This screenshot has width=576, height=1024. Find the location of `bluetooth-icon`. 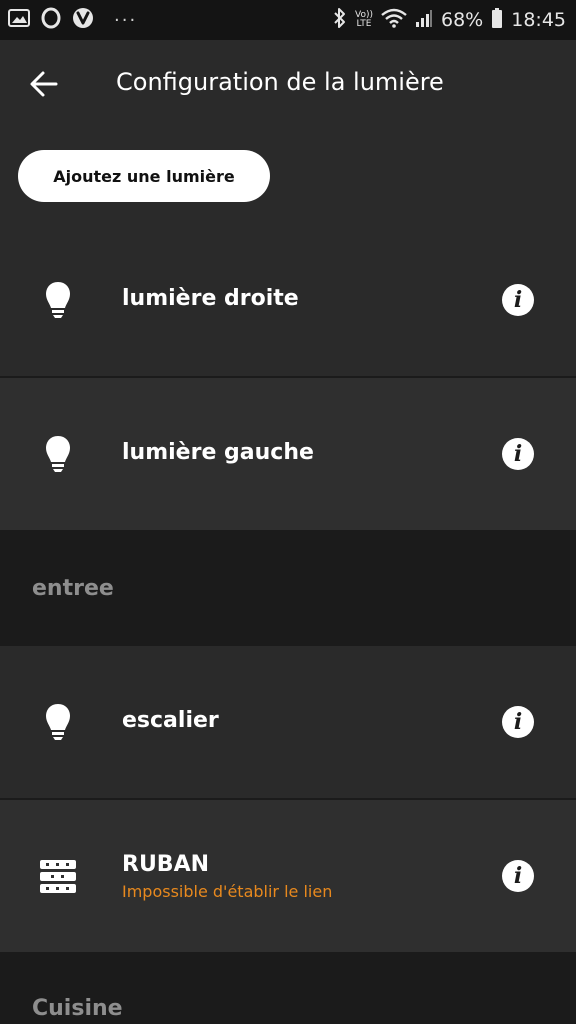

bluetooth-icon is located at coordinates (340, 20).